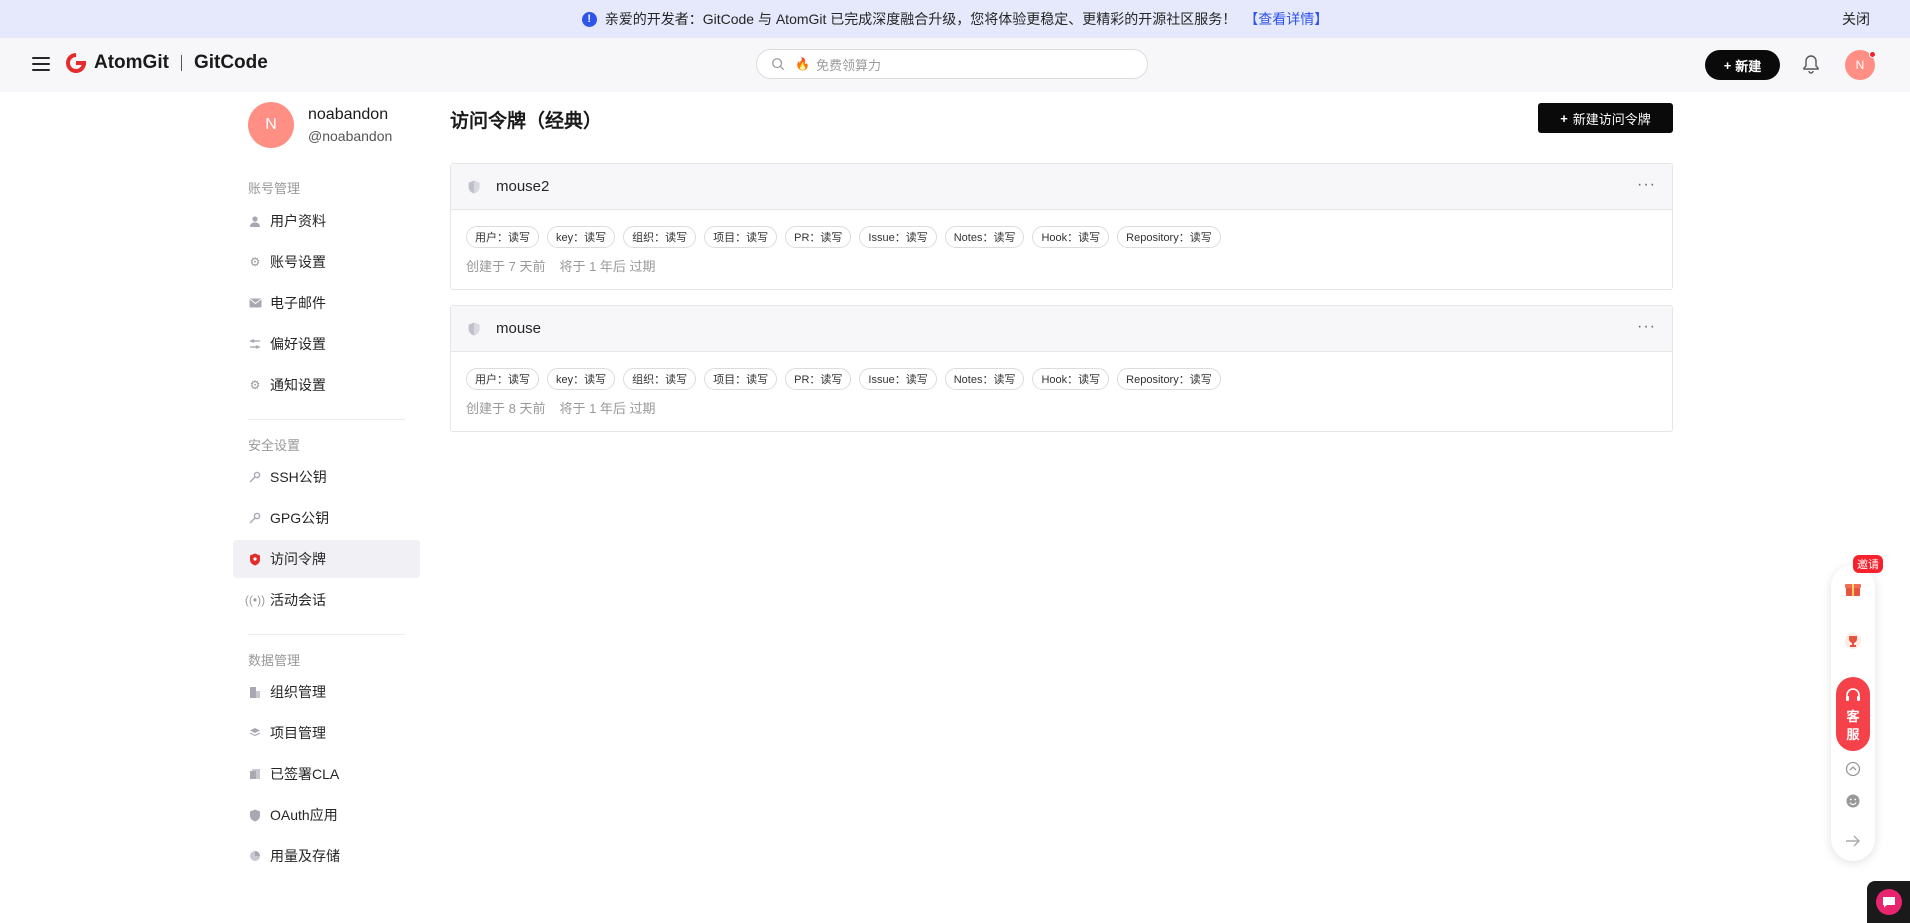 The height and width of the screenshot is (923, 1910). I want to click on avatar: N, so click(271, 125).